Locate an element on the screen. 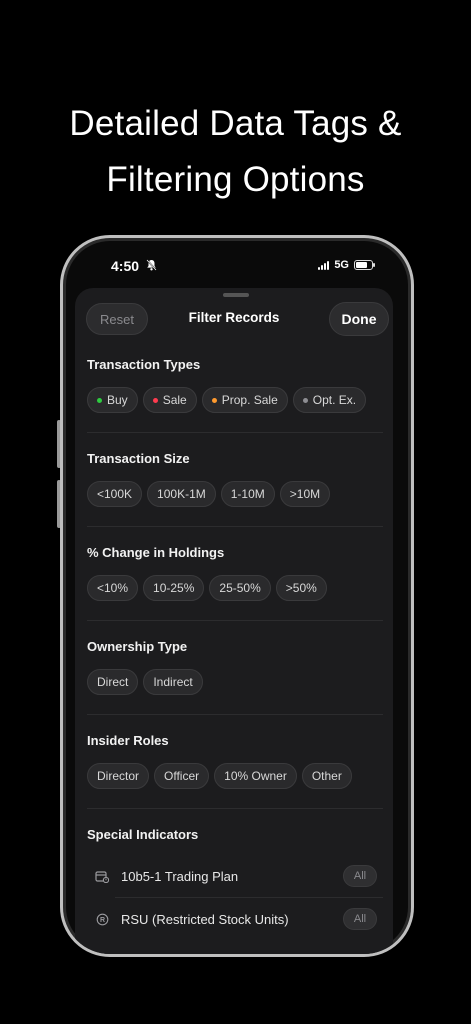  chip-group: Buy Sale Prop. Sale Opt. Ex. is located at coordinates (235, 400).